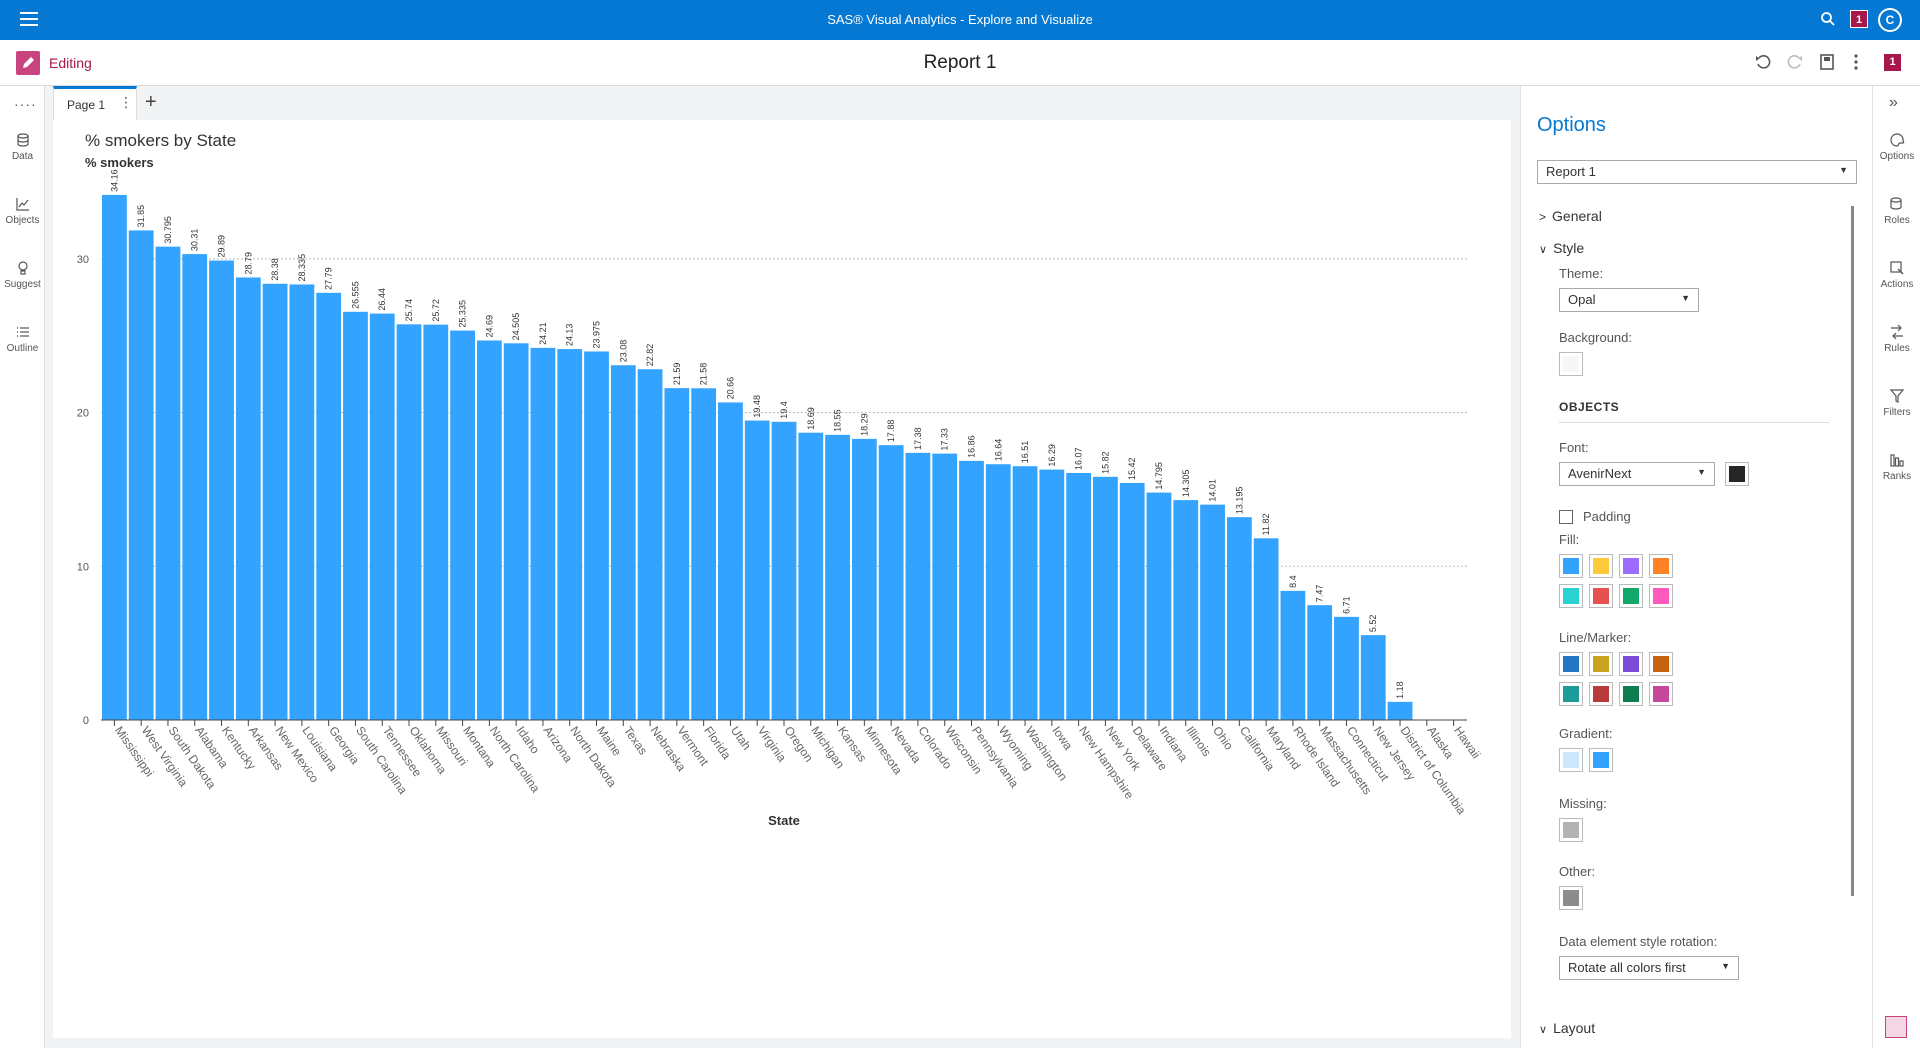  Describe the element at coordinates (1571, 364) in the screenshot. I see `background-color-swatch` at that location.